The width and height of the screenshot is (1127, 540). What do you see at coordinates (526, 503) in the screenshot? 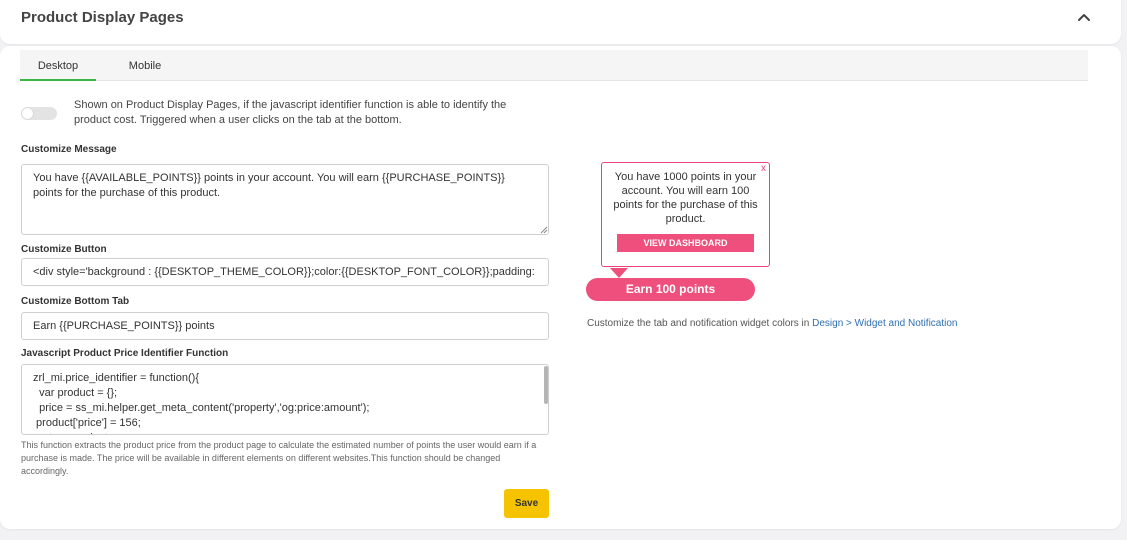
I see `save-button: Save` at bounding box center [526, 503].